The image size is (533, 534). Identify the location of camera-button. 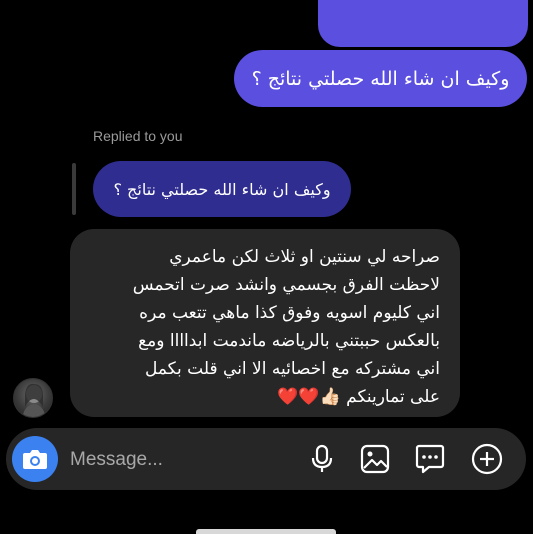
(35, 459).